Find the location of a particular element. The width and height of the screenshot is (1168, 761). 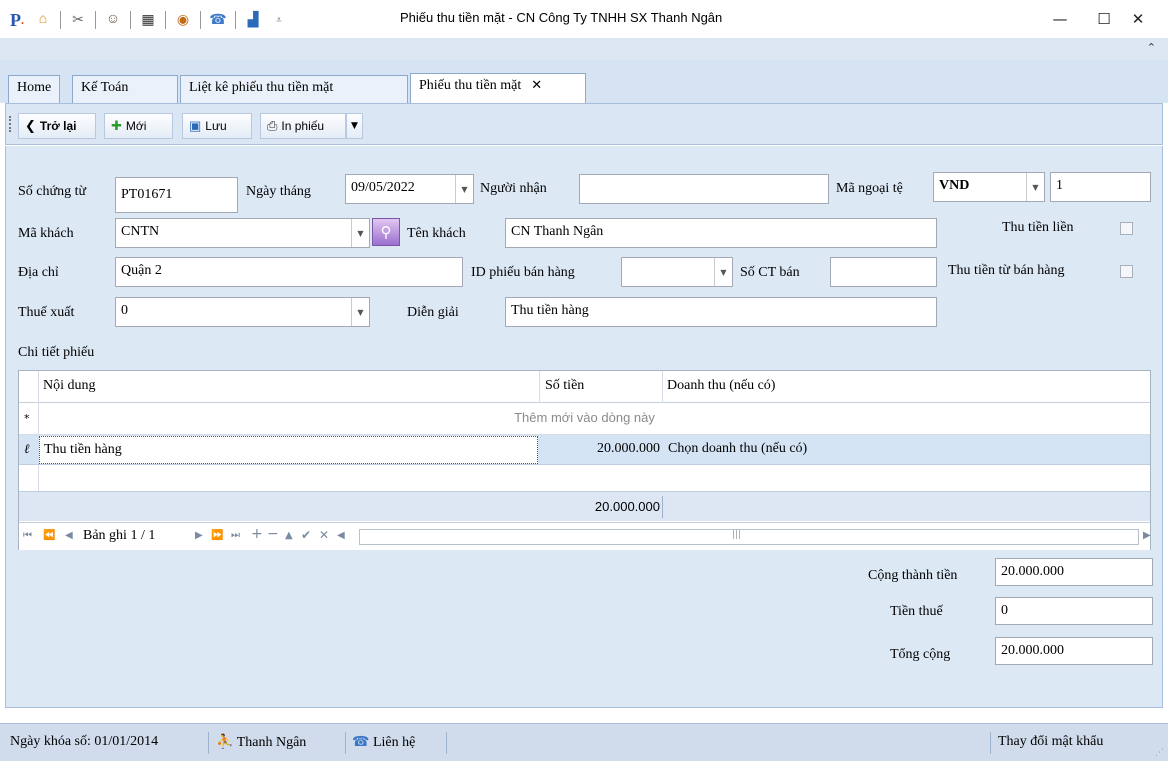

so-ct-ban-label: Số CT bán is located at coordinates (770, 272).